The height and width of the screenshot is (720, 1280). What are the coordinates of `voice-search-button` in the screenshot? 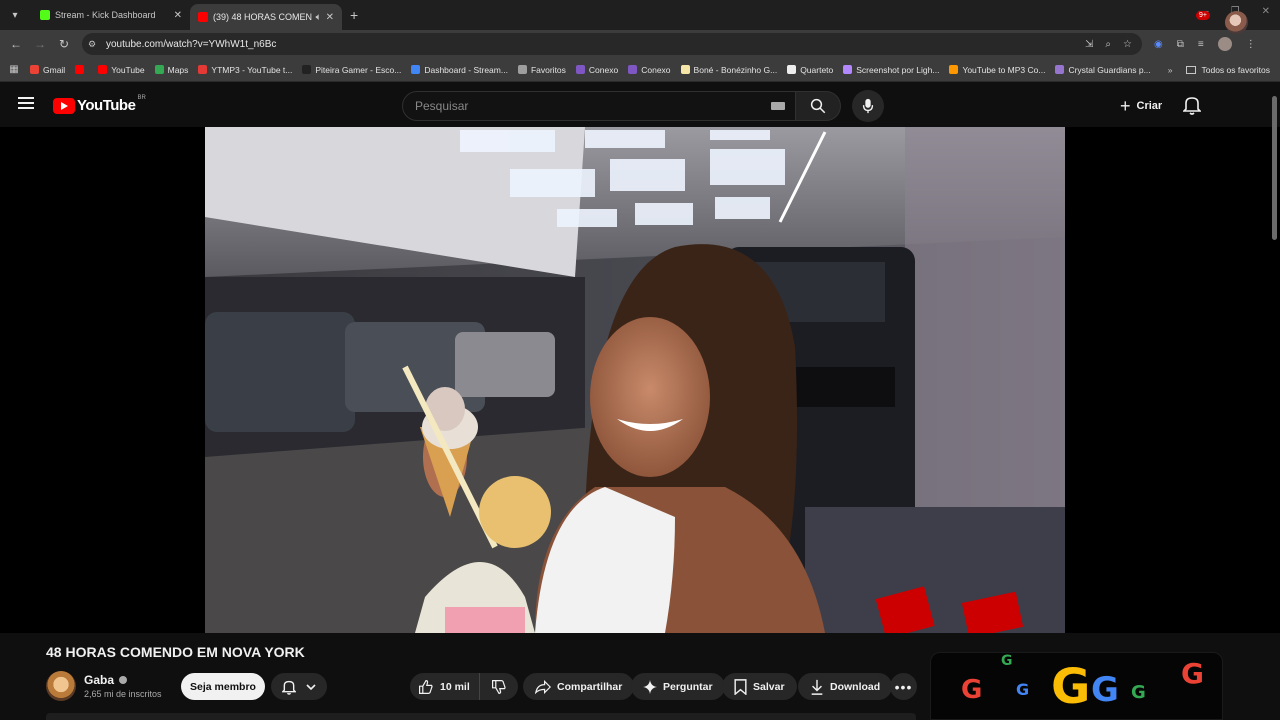 It's located at (868, 106).